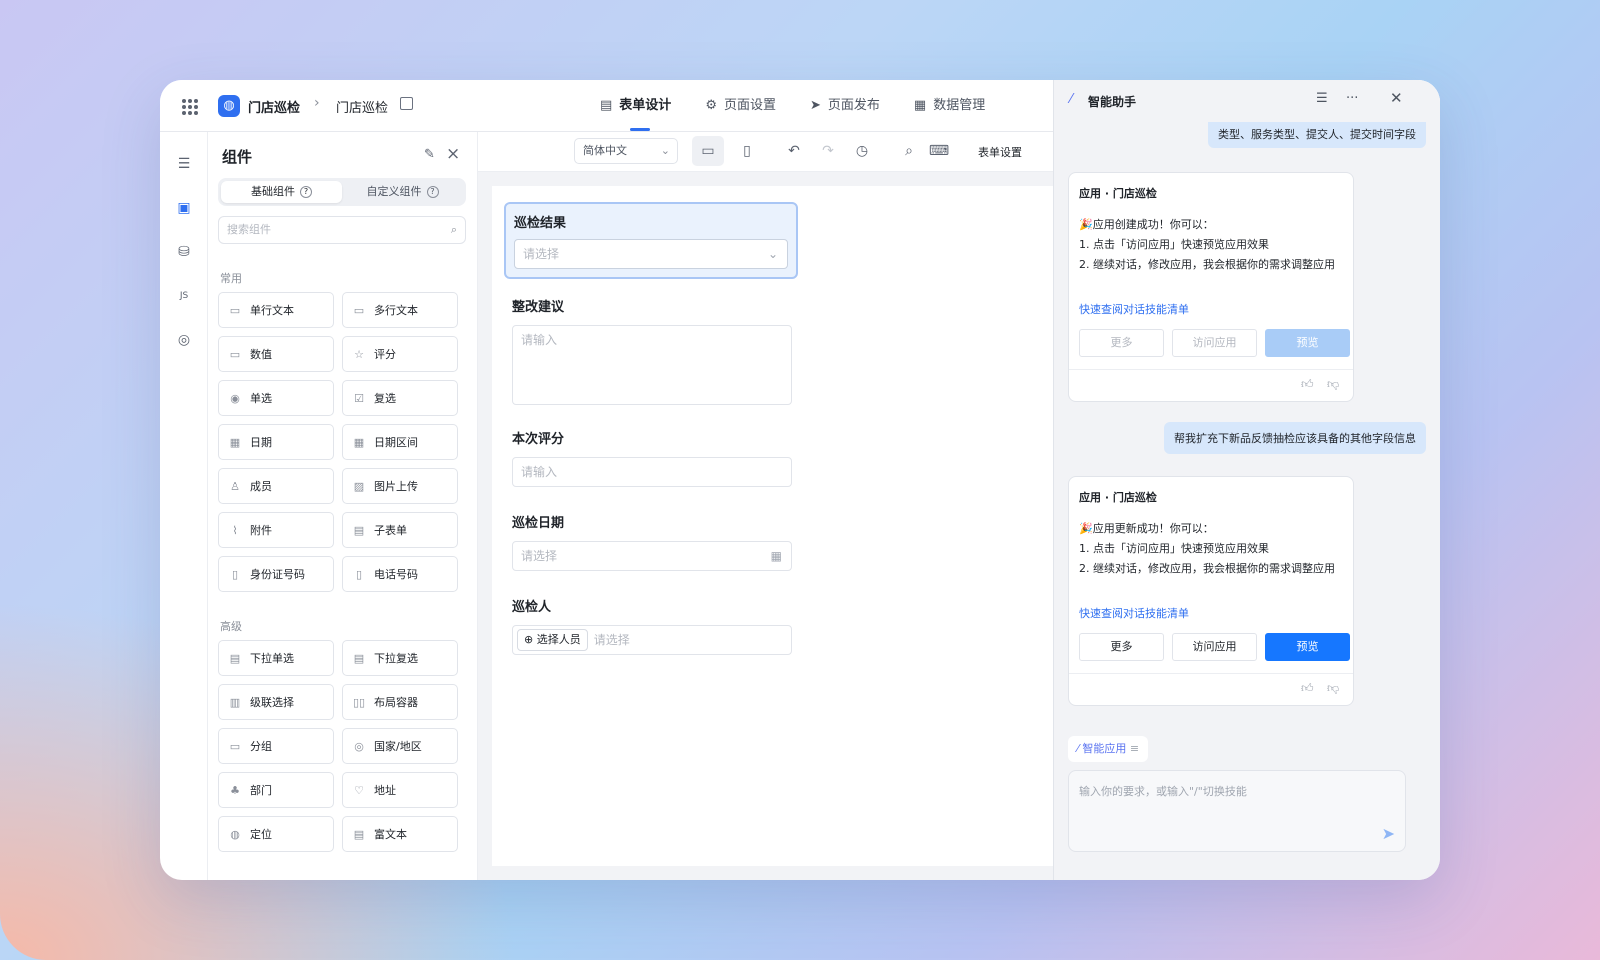 This screenshot has height=960, width=1600. Describe the element at coordinates (281, 192) in the screenshot. I see `seg-basic-components: 基础组件?` at that location.